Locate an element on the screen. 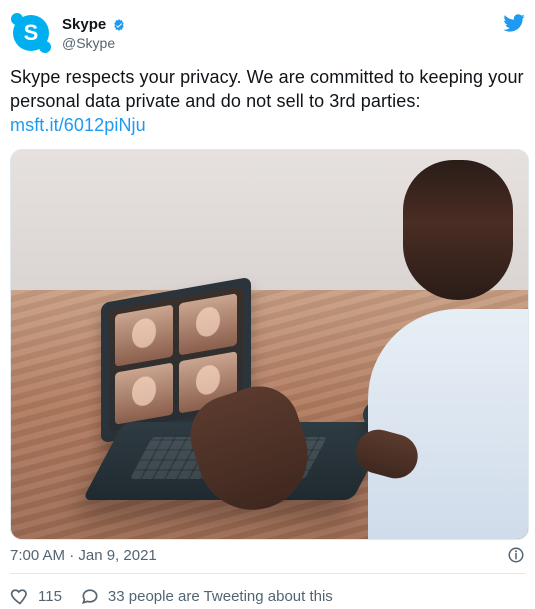  tweet-timestamp: 7:00 AM · Jan 9, 2021 is located at coordinates (83, 555).